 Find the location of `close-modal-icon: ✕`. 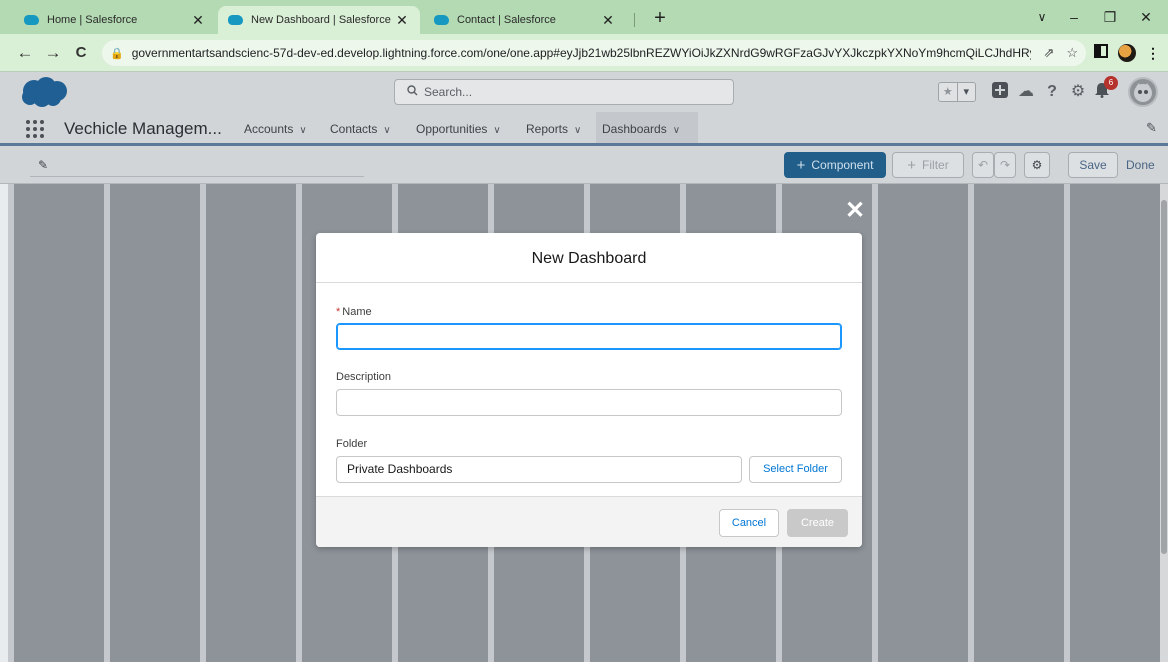

close-modal-icon: ✕ is located at coordinates (855, 211).